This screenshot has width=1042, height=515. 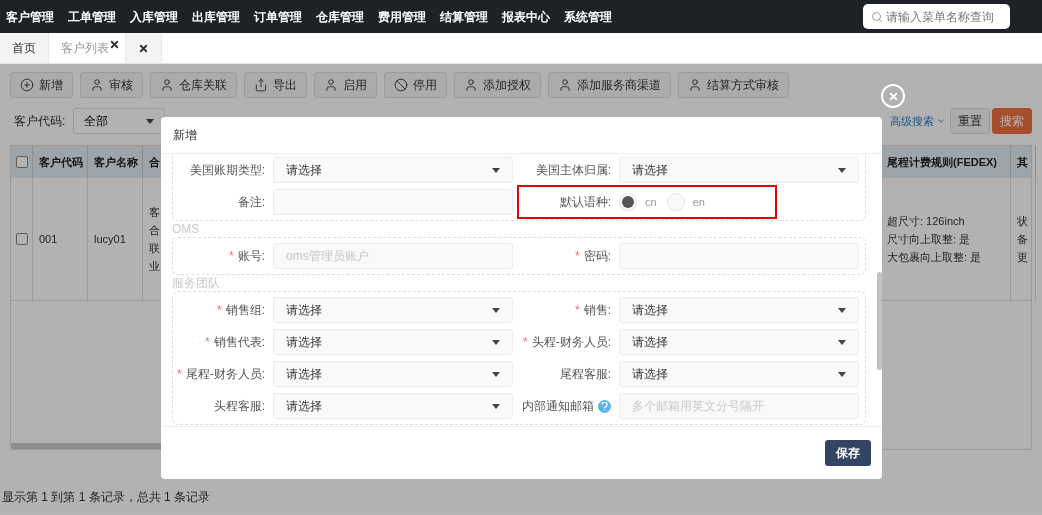 I want to click on vertical-scrollbar, so click(x=879, y=321).